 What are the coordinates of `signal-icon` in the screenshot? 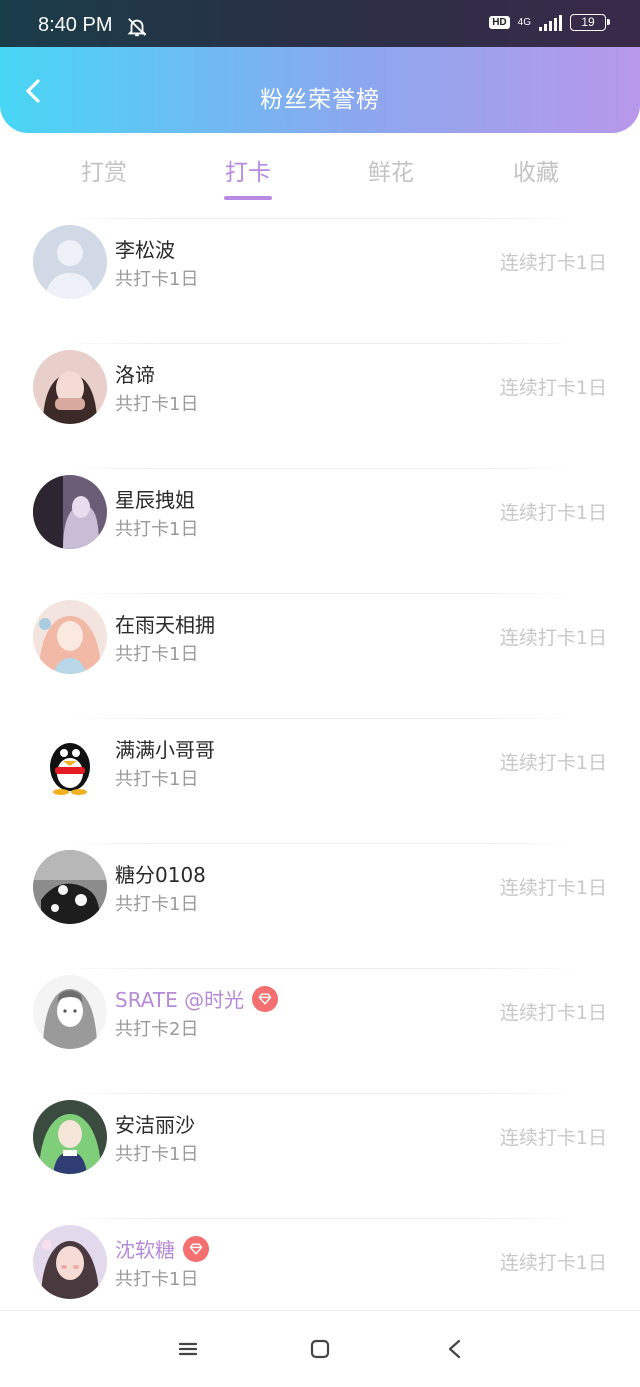 It's located at (550, 22).